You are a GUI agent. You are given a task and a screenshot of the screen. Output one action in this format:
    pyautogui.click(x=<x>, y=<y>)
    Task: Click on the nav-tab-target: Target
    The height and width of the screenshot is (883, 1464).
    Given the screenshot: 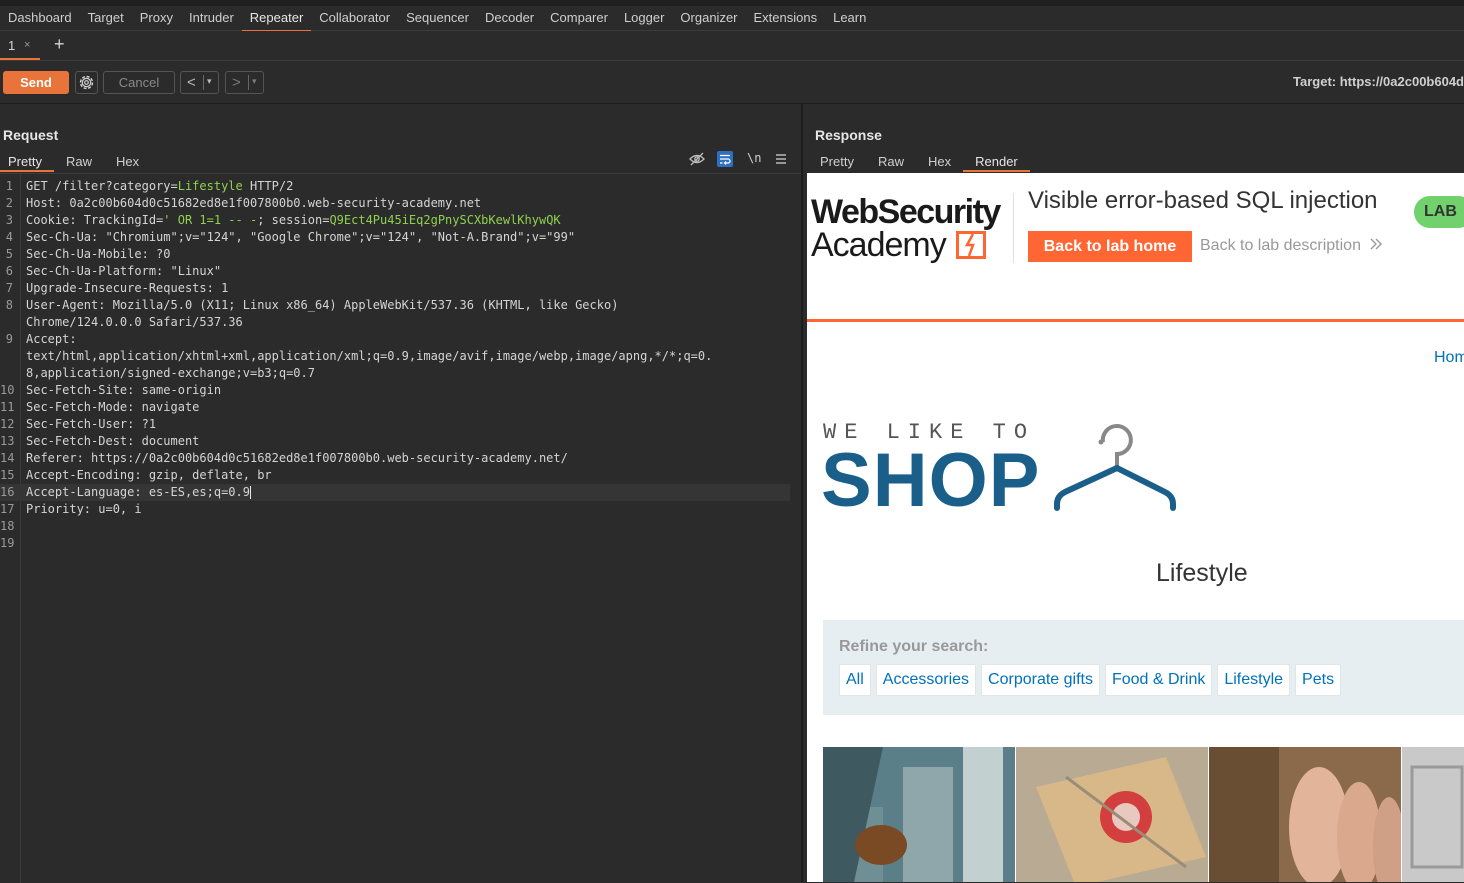 What is the action you would take?
    pyautogui.click(x=106, y=18)
    